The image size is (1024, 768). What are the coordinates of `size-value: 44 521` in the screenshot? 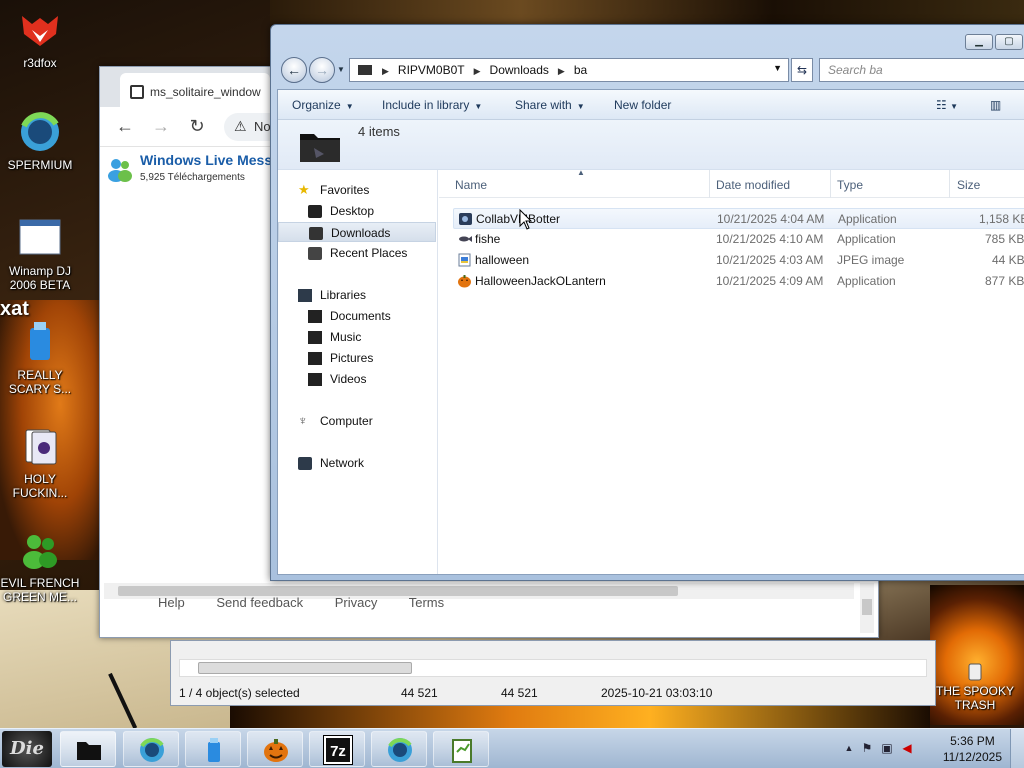 It's located at (419, 693).